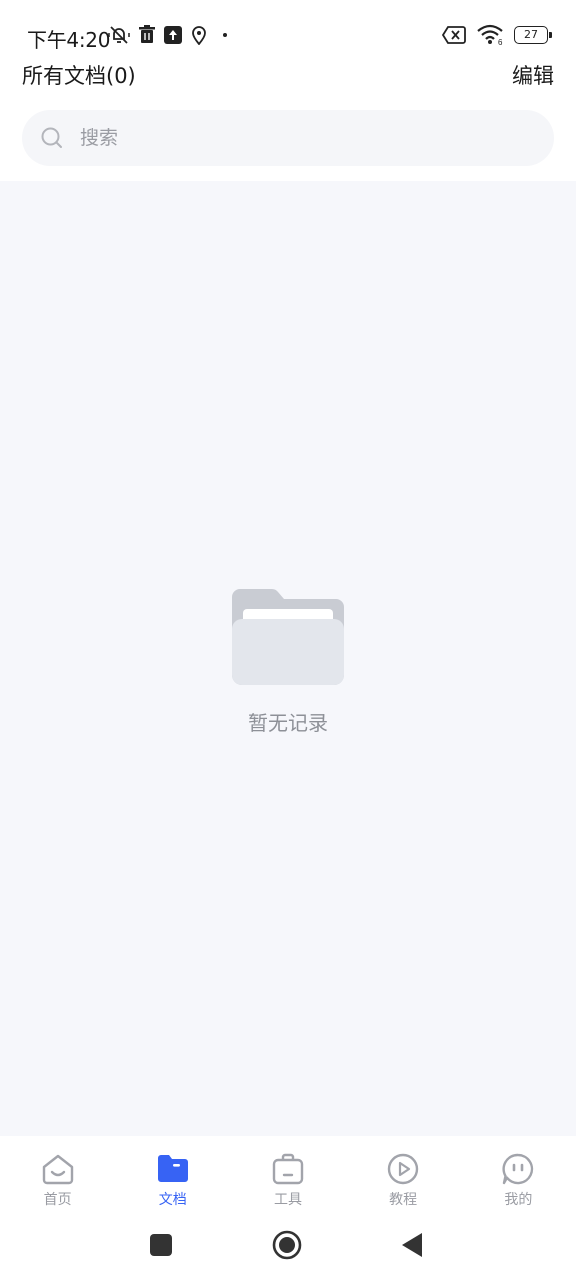  Describe the element at coordinates (58, 1169) in the screenshot. I see `home-icon` at that location.